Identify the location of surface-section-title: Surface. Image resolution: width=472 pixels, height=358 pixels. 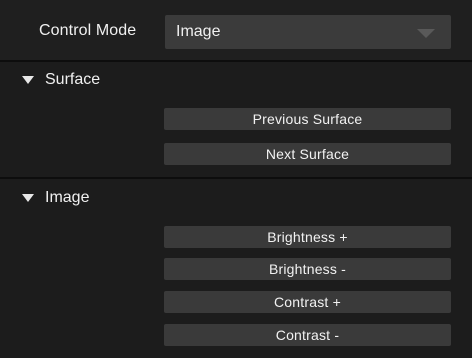
(73, 79).